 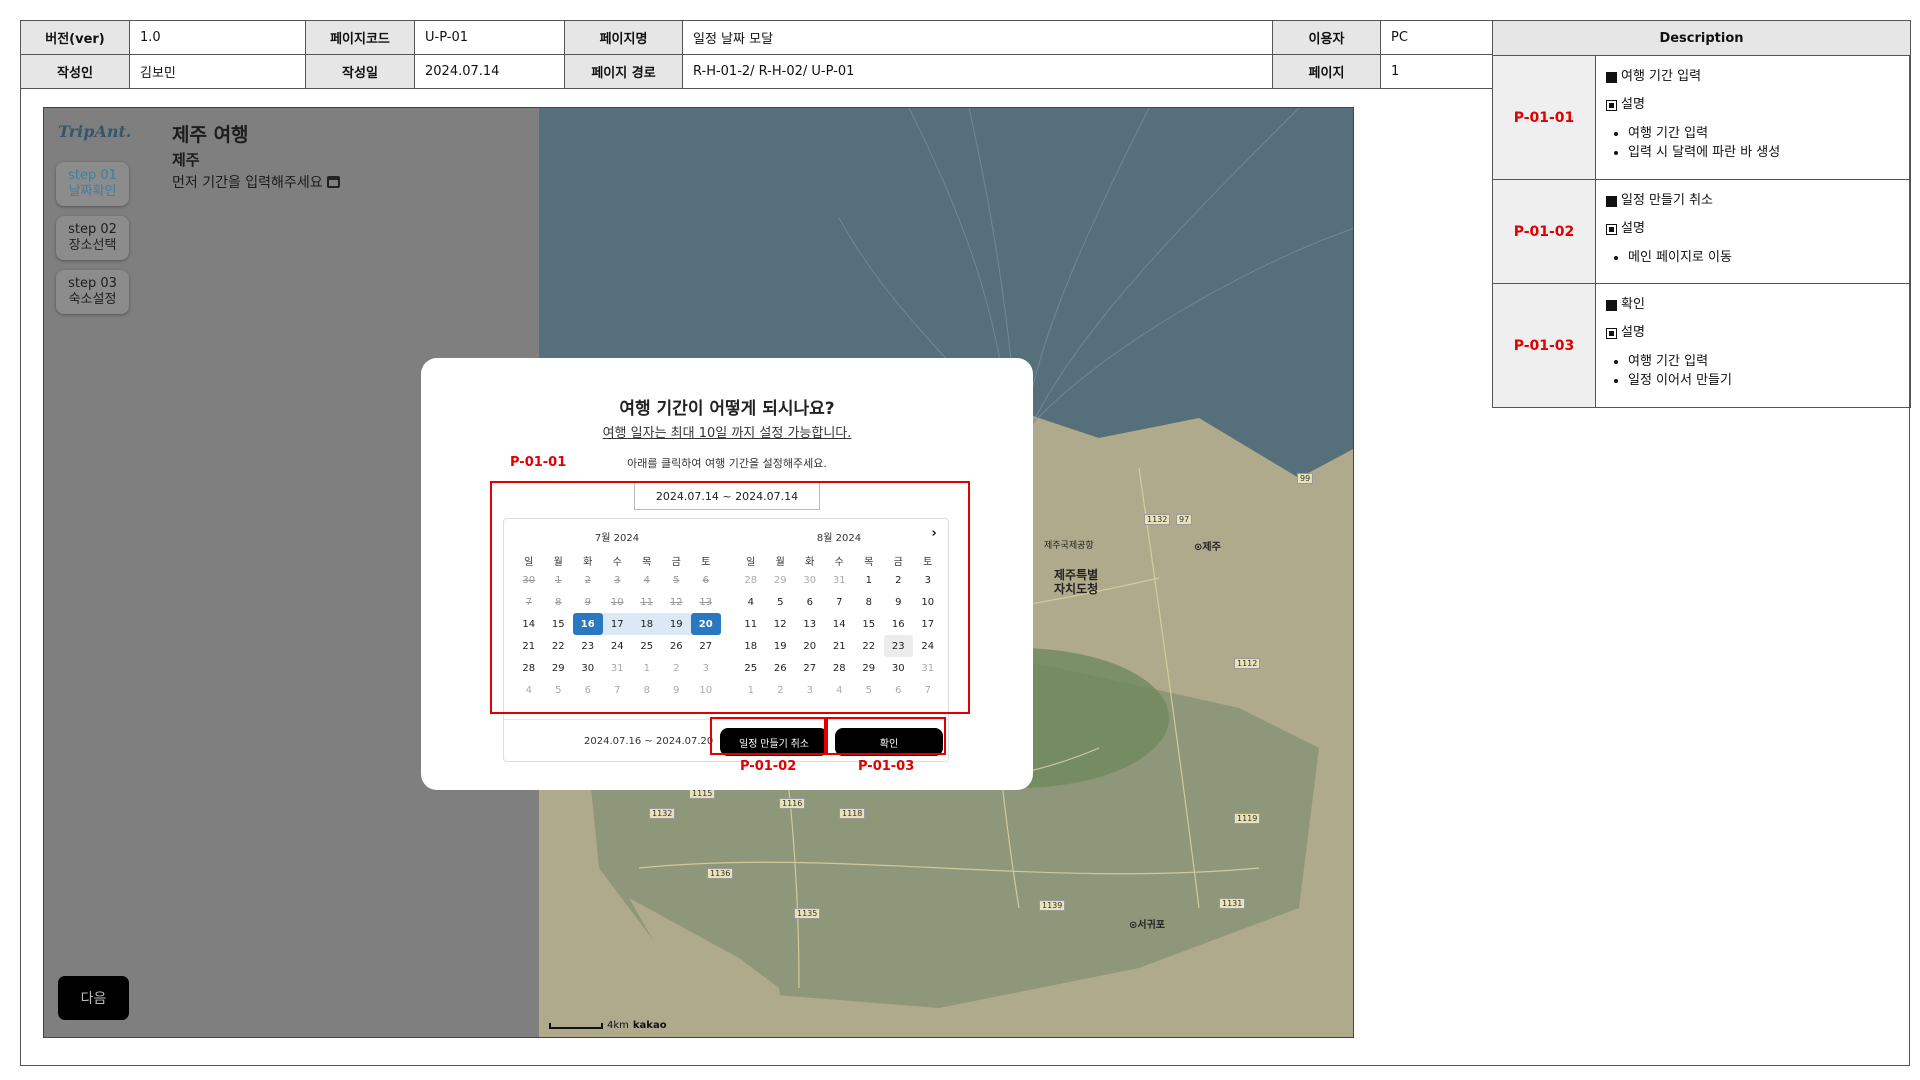 I want to click on desc-title: 확인, so click(x=1633, y=304).